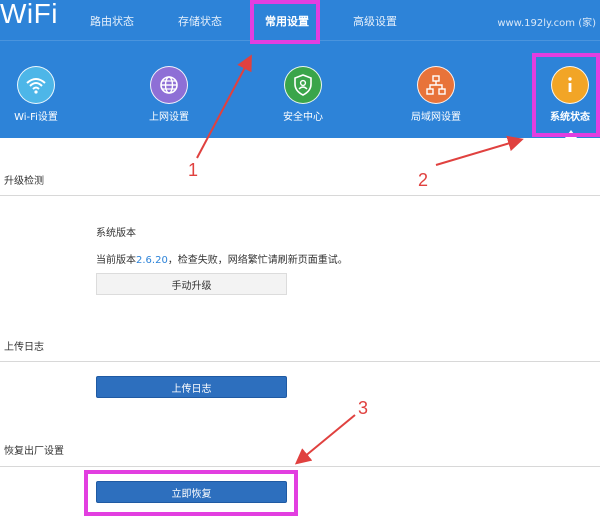 This screenshot has width=600, height=524. Describe the element at coordinates (375, 21) in the screenshot. I see `tab-advanced-settings: 高级设置` at that location.